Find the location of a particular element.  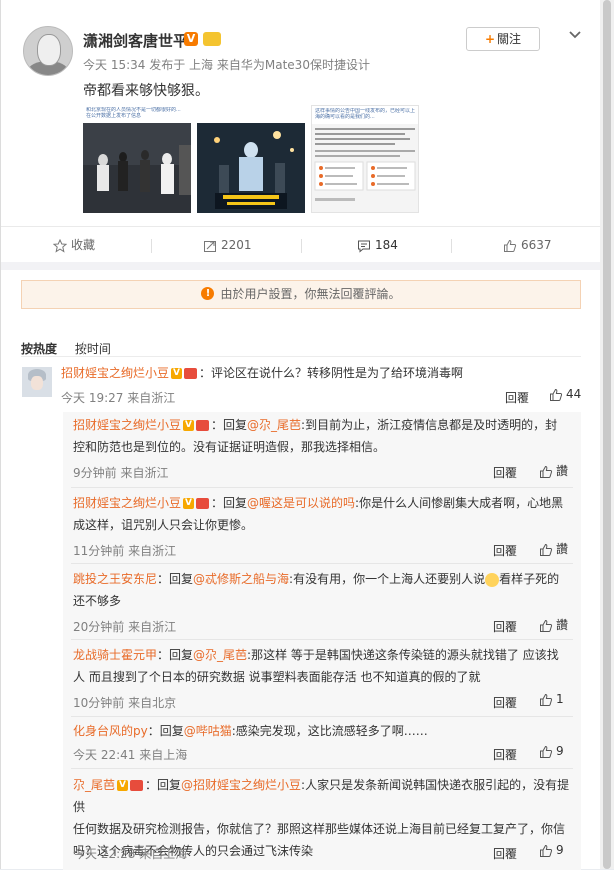

reply-time: 11分钟前 is located at coordinates (99, 551).